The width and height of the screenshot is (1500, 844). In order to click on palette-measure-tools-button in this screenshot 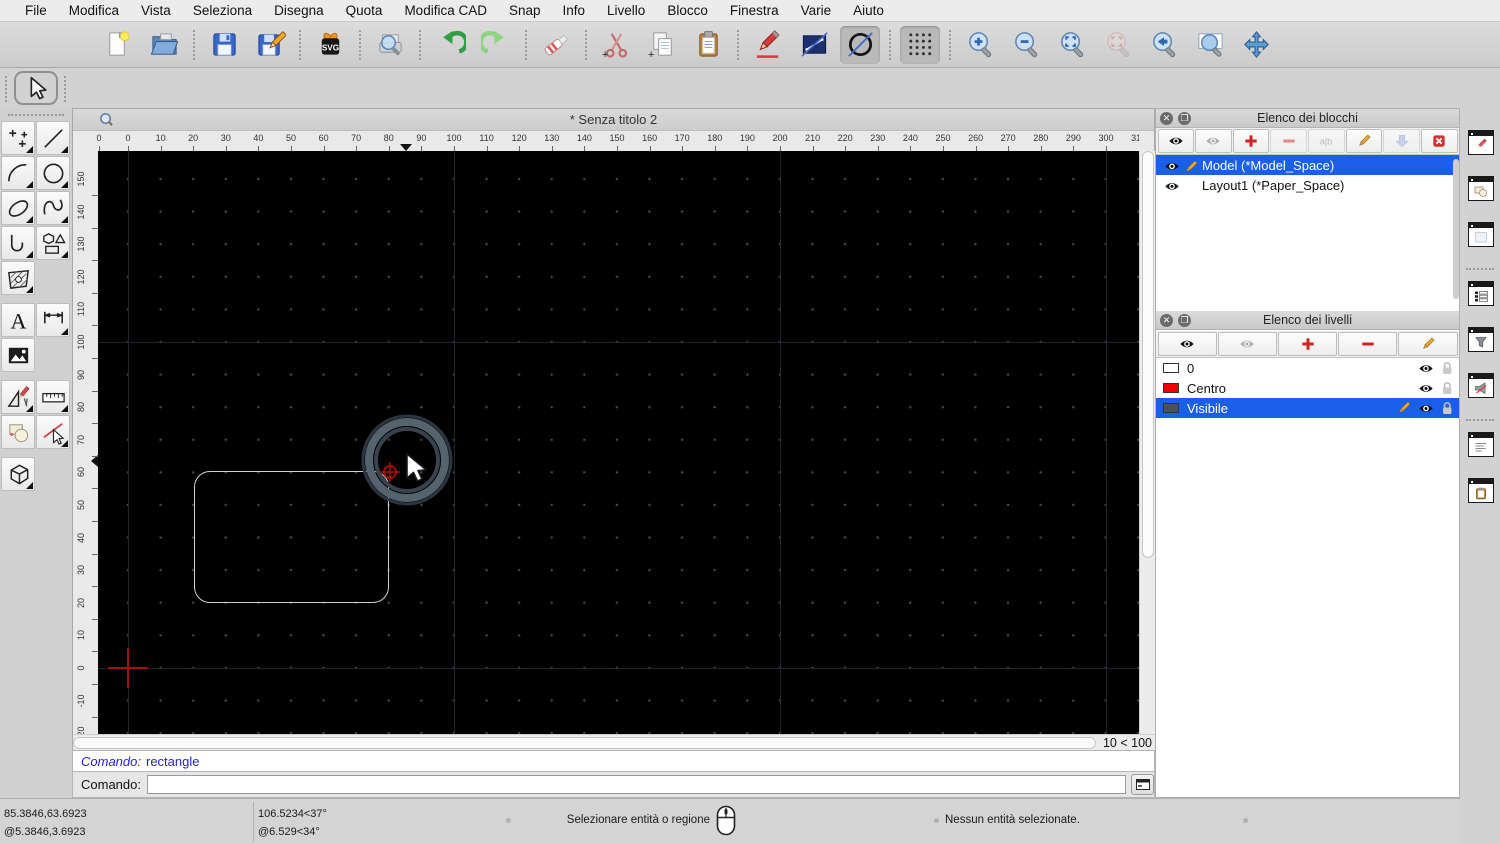, I will do `click(53, 397)`.